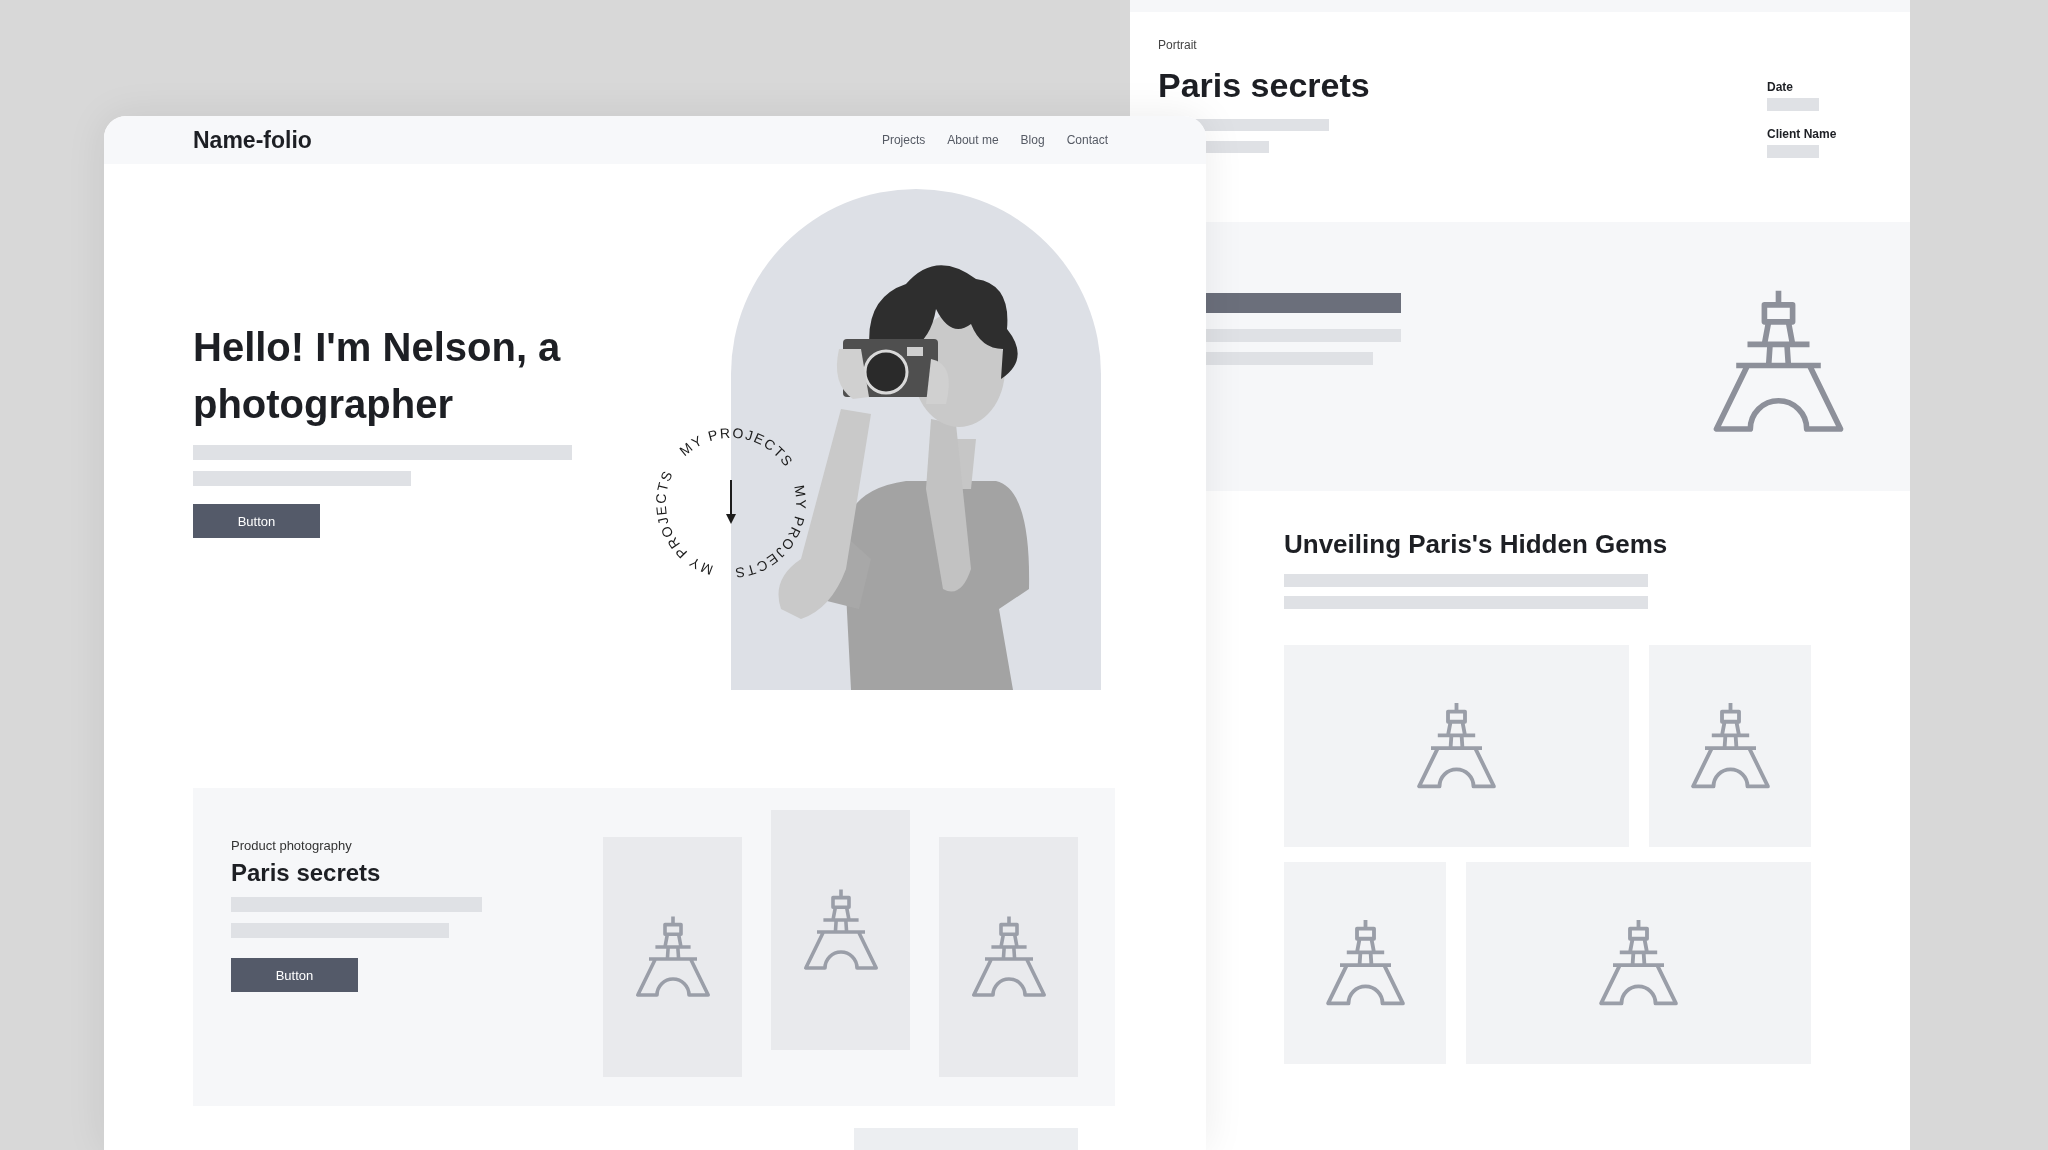 This screenshot has width=2048, height=1150. What do you see at coordinates (903, 140) in the screenshot?
I see `nav-link: Projects` at bounding box center [903, 140].